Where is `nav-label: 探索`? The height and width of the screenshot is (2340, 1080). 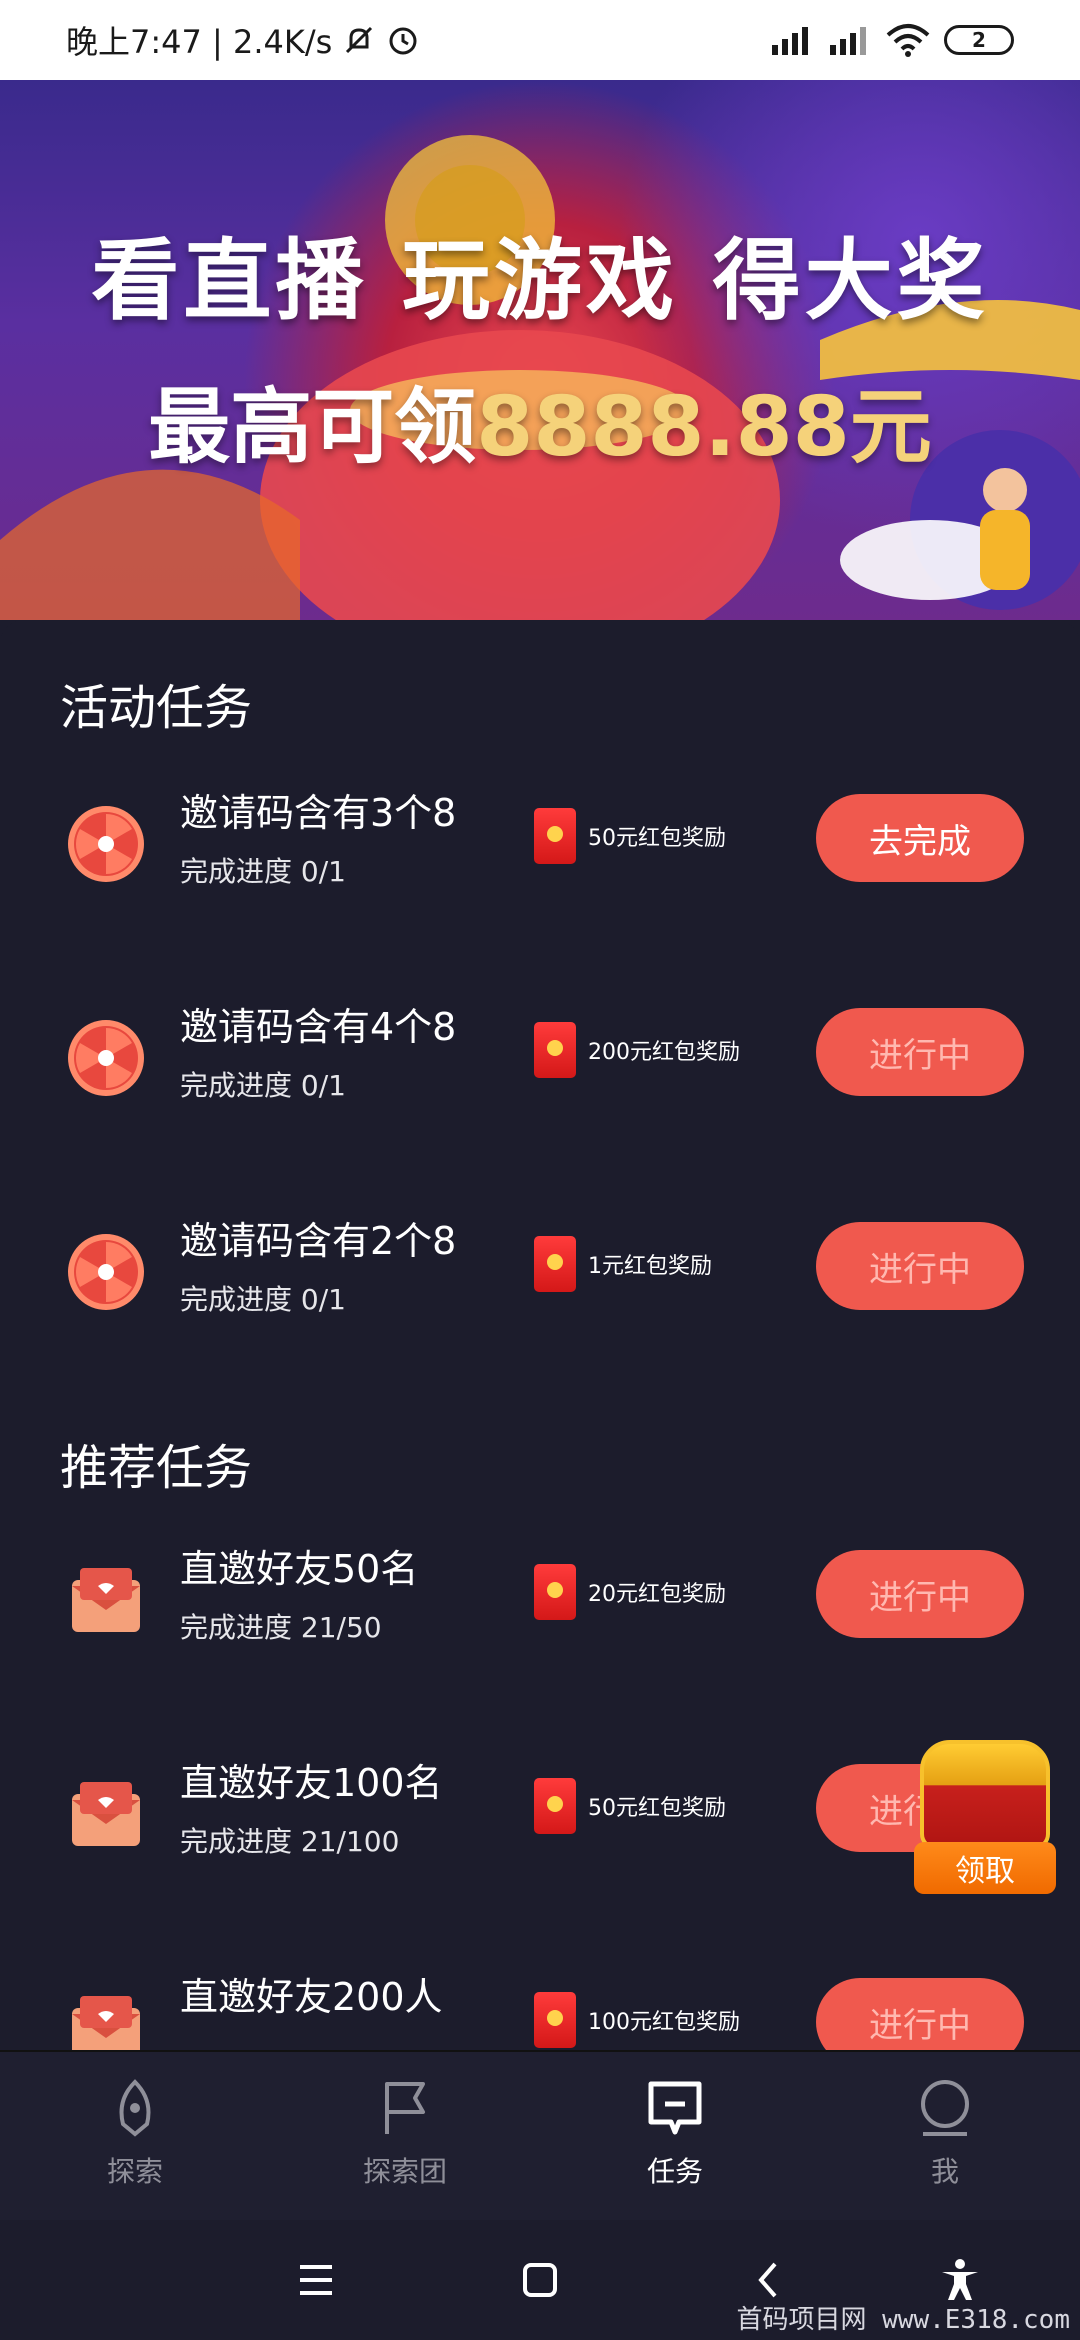 nav-label: 探索 is located at coordinates (134, 2171).